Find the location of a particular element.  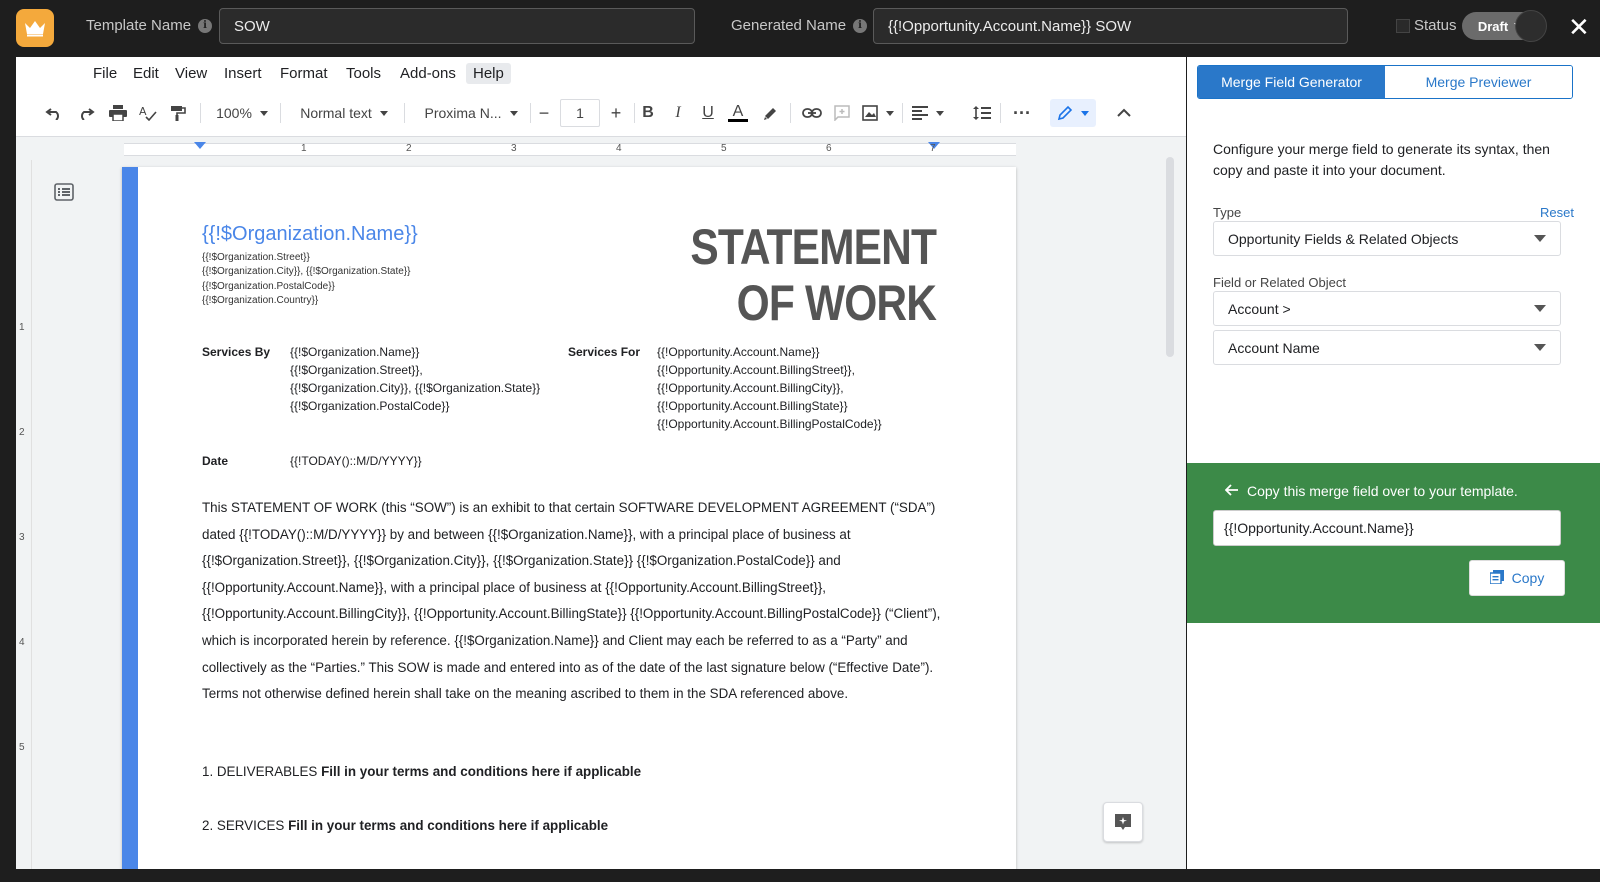

more-icon: ··· is located at coordinates (1022, 113).